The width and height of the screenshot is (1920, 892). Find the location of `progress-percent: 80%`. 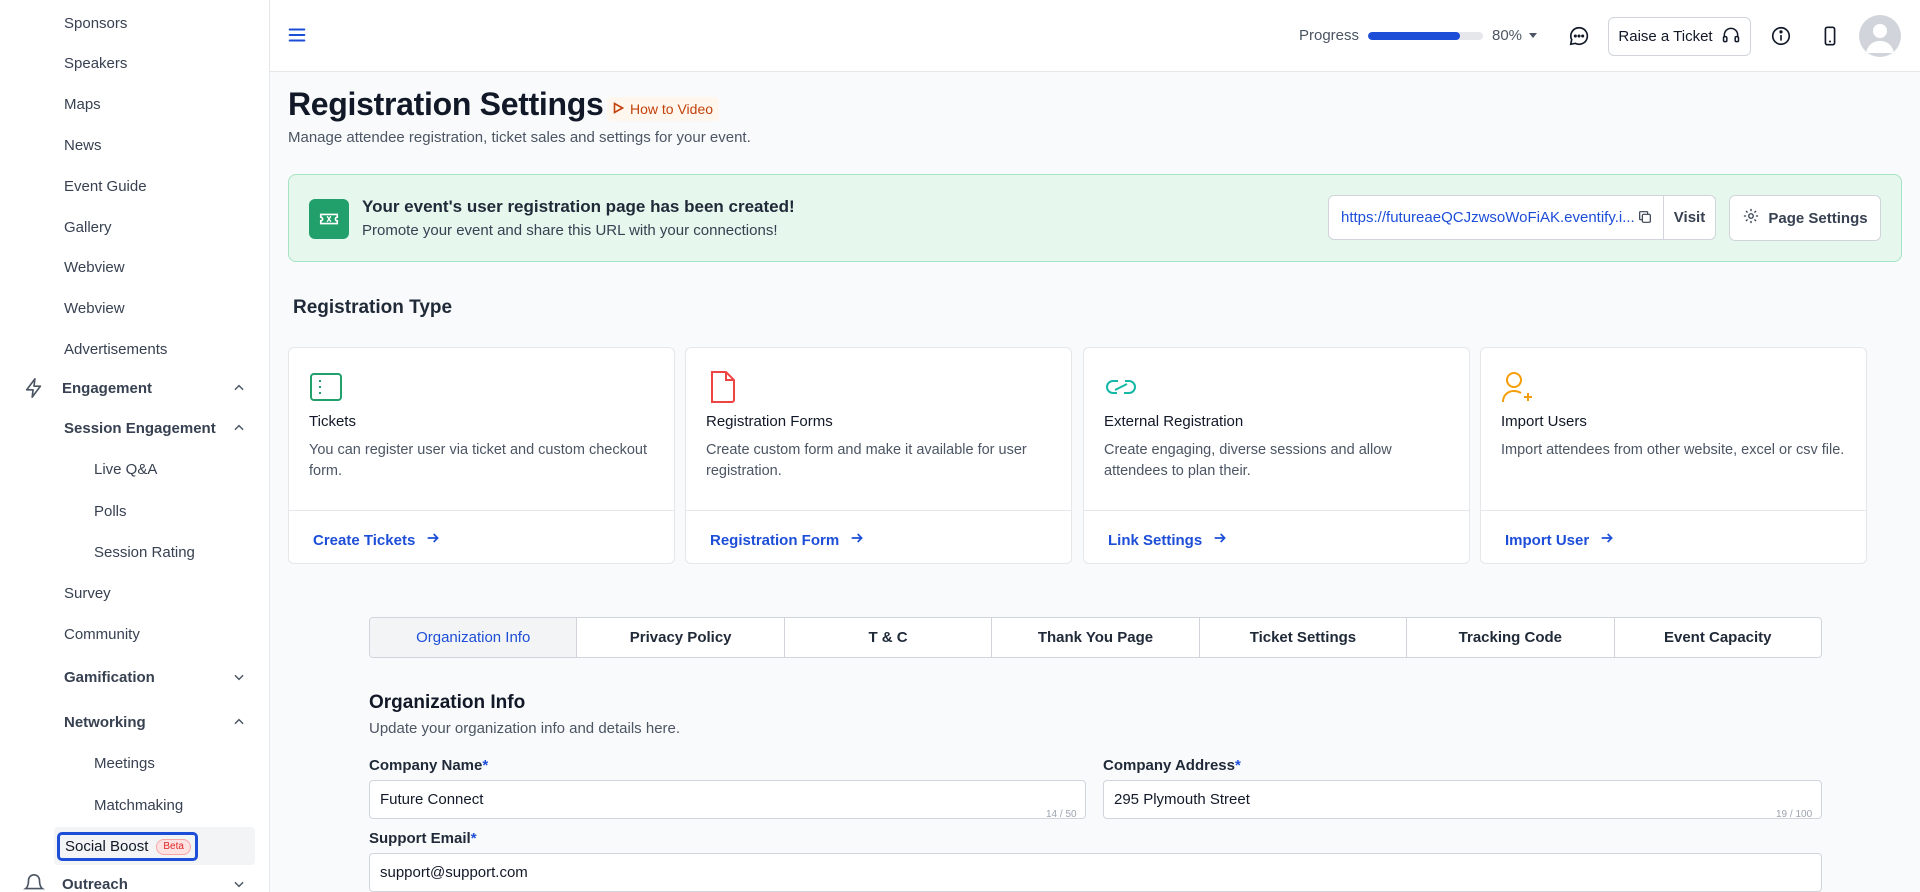

progress-percent: 80% is located at coordinates (1507, 35).